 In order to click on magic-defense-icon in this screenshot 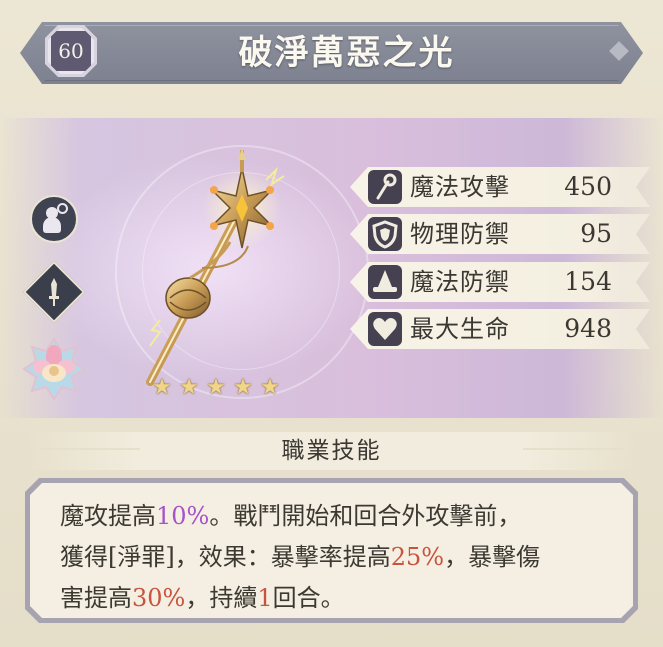, I will do `click(385, 282)`.